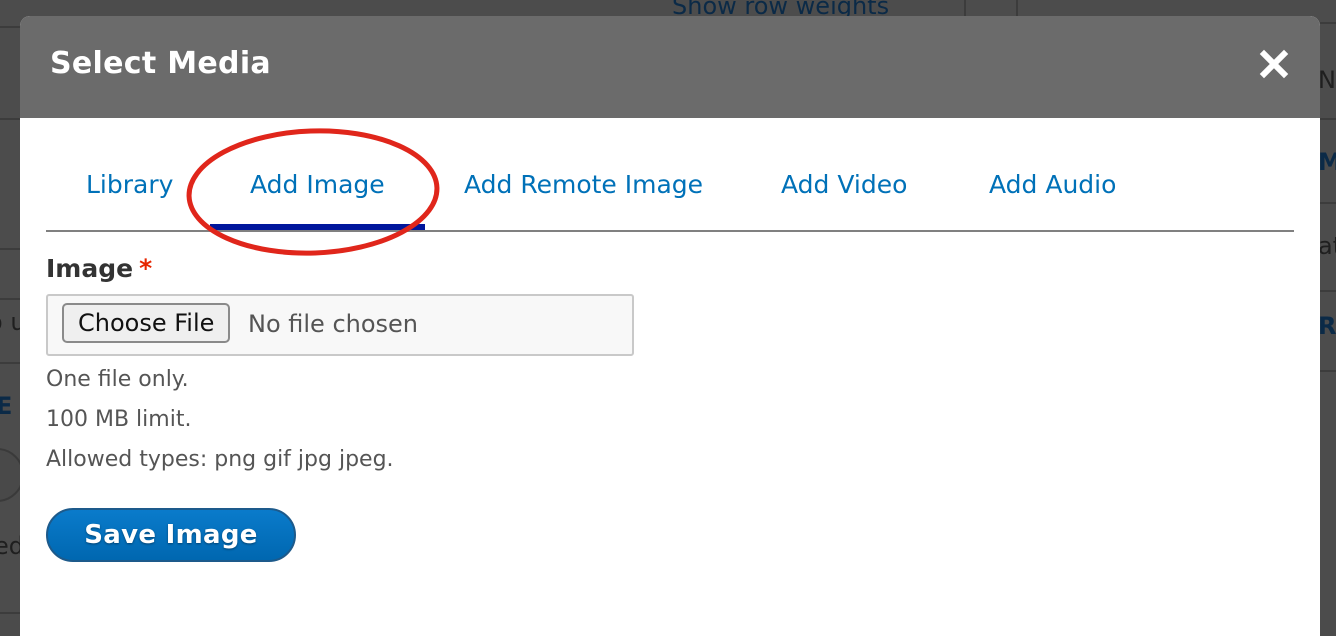 This screenshot has width=1336, height=636. I want to click on background-fragment: at, so click(1327, 246).